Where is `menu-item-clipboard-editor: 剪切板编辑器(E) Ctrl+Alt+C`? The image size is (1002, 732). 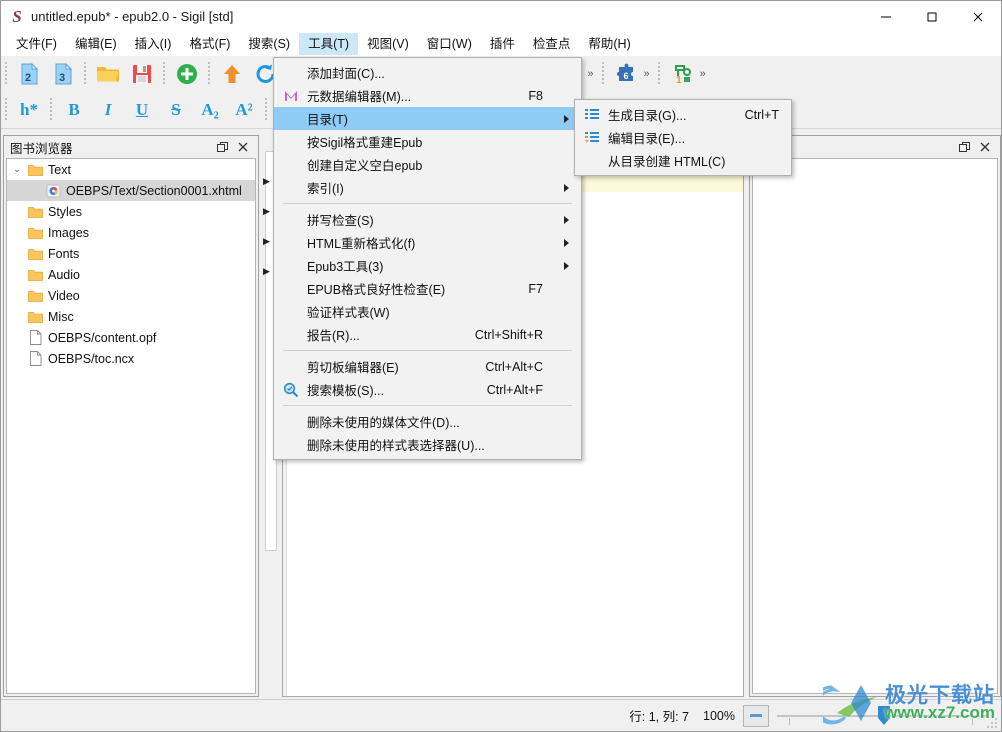 menu-item-clipboard-editor: 剪切板编辑器(E) Ctrl+Alt+C is located at coordinates (427, 366).